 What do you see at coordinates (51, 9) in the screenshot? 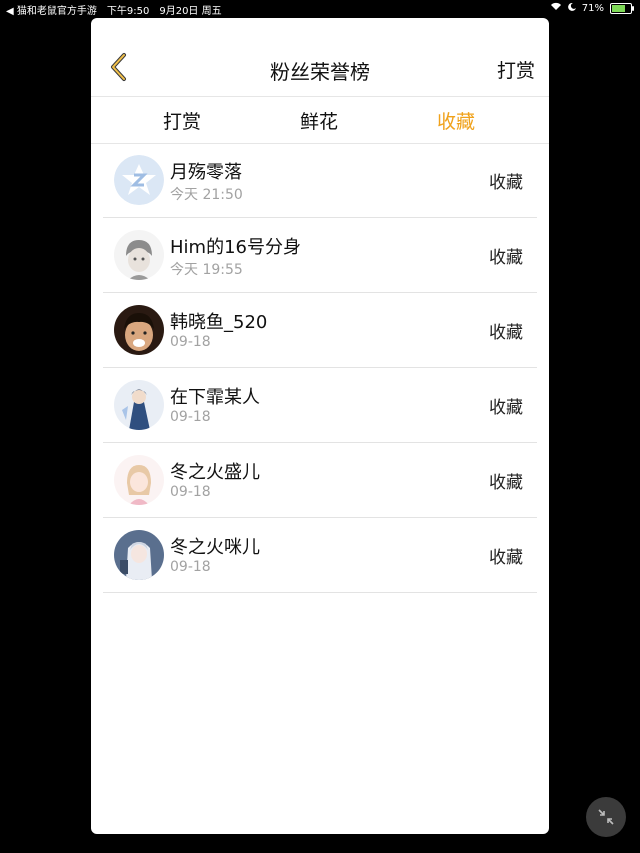
I see `back-to-app-link: ◀ 猫和老鼠官方手游` at bounding box center [51, 9].